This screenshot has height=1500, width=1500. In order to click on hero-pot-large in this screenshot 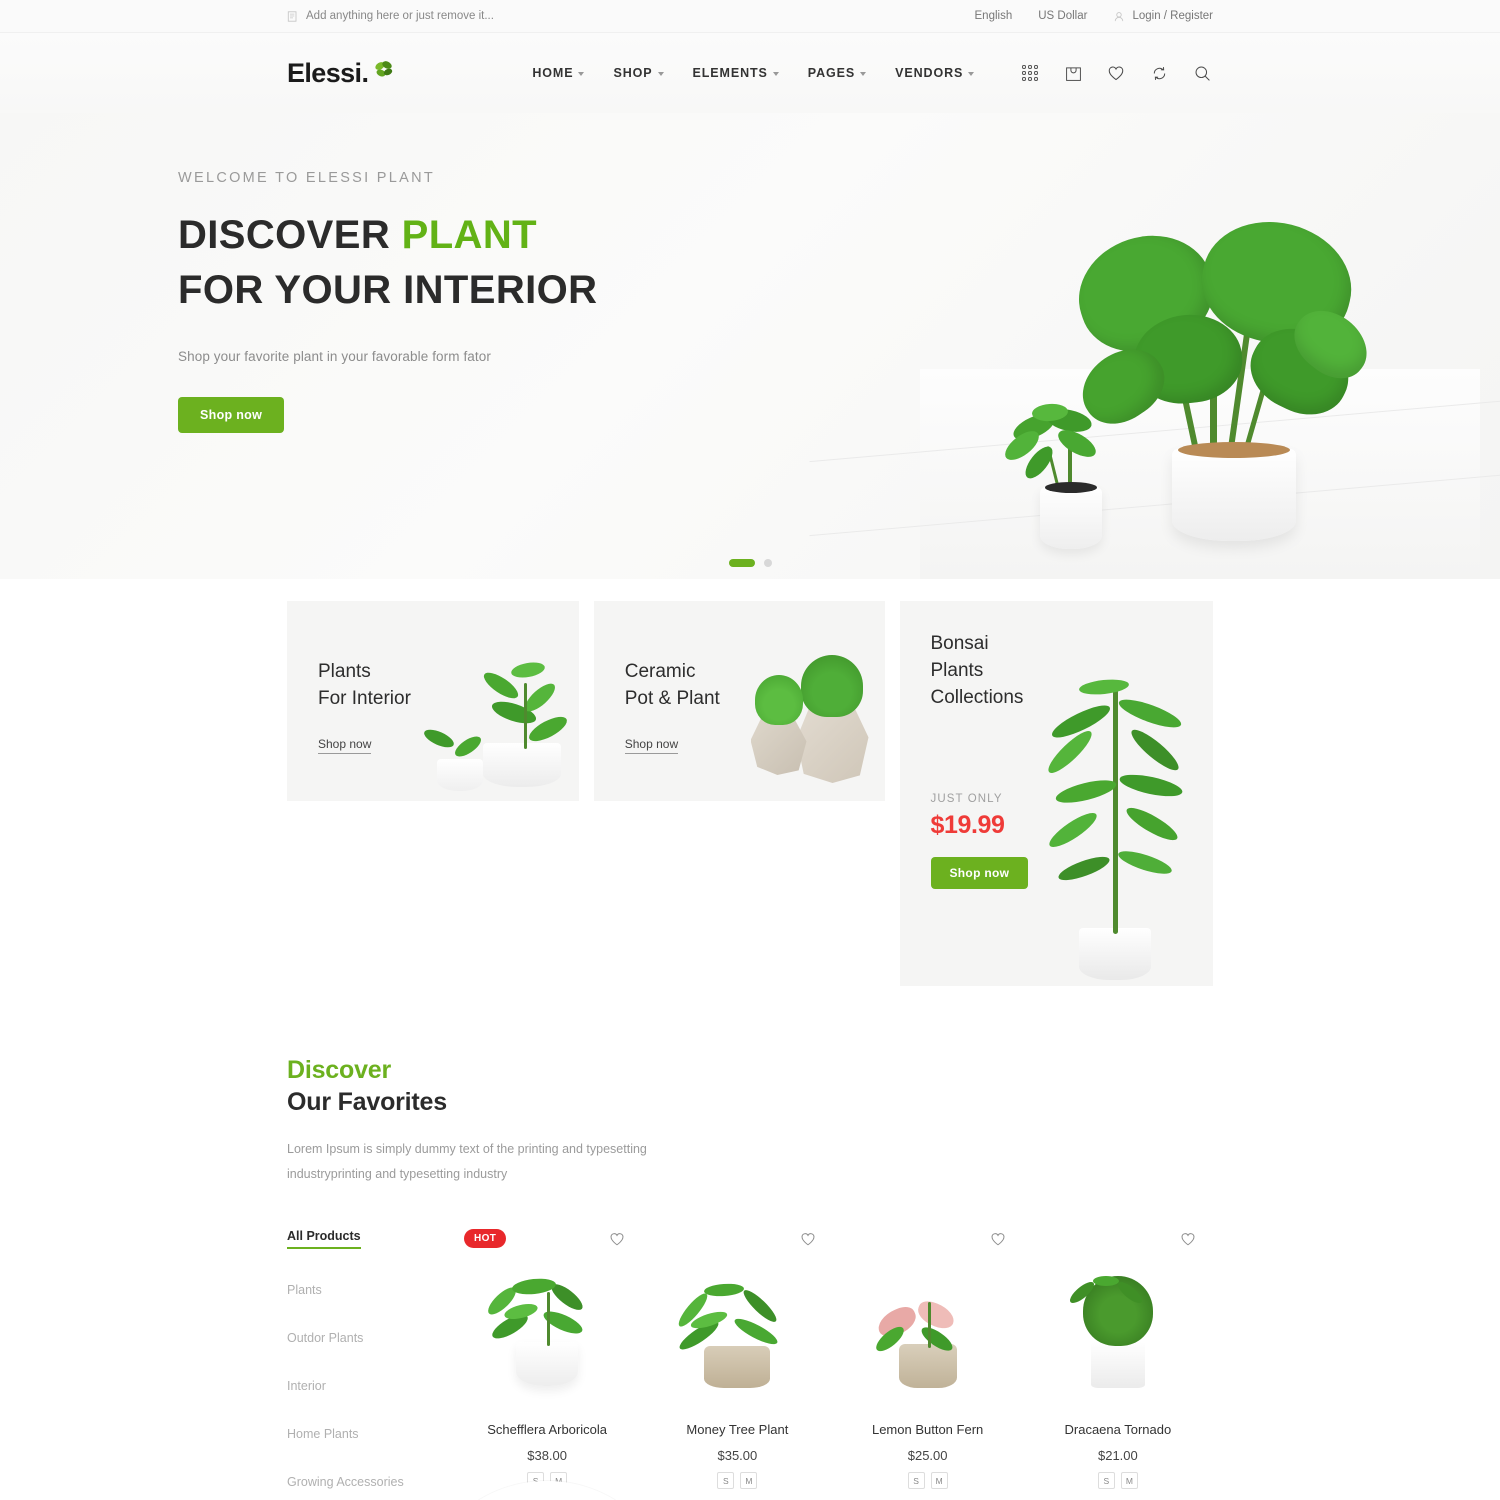, I will do `click(1234, 491)`.